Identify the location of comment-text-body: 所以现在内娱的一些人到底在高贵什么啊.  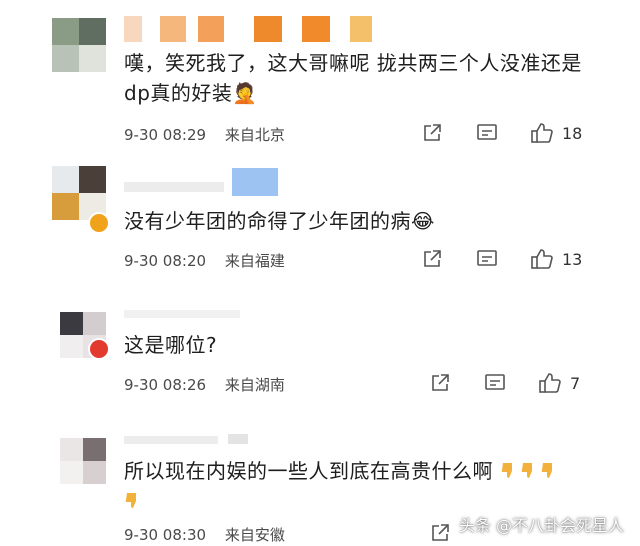
(308, 471).